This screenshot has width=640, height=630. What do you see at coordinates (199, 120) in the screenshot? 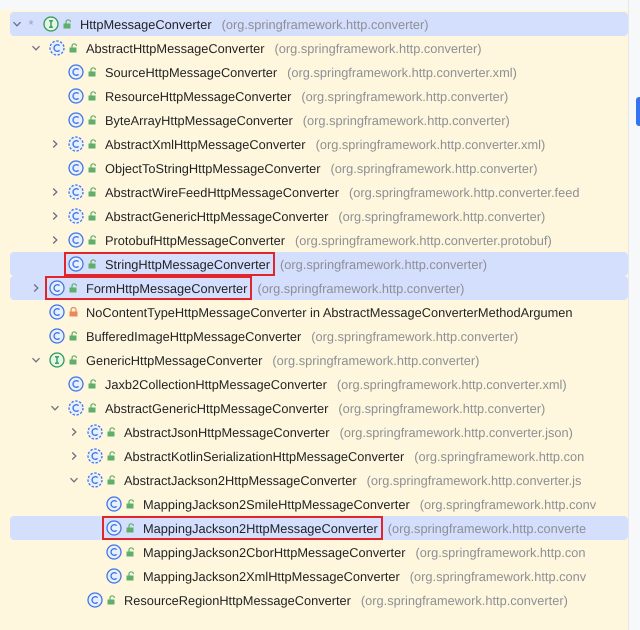
I see `class-name: ByteArrayHttpMessageConverter` at bounding box center [199, 120].